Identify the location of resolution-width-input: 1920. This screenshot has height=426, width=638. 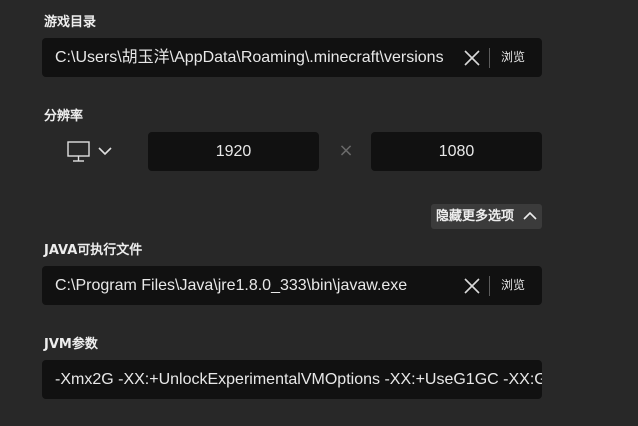
(233, 151).